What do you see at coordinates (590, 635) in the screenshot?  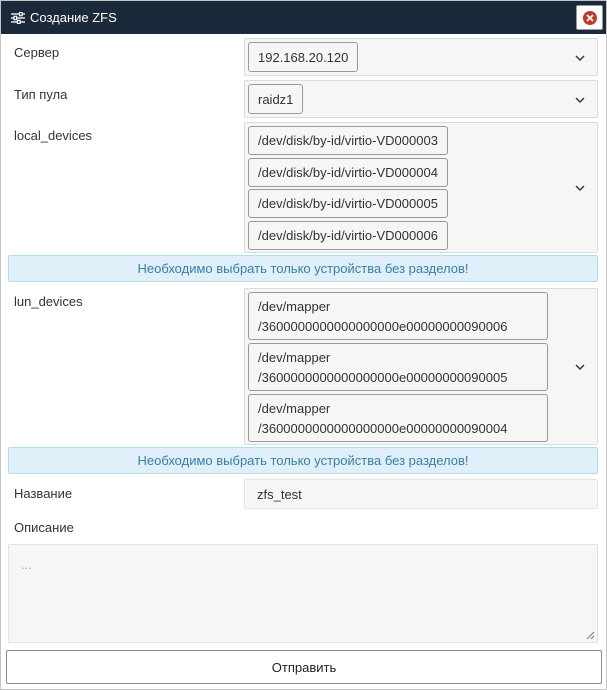 I see `resize-handle-icon` at bounding box center [590, 635].